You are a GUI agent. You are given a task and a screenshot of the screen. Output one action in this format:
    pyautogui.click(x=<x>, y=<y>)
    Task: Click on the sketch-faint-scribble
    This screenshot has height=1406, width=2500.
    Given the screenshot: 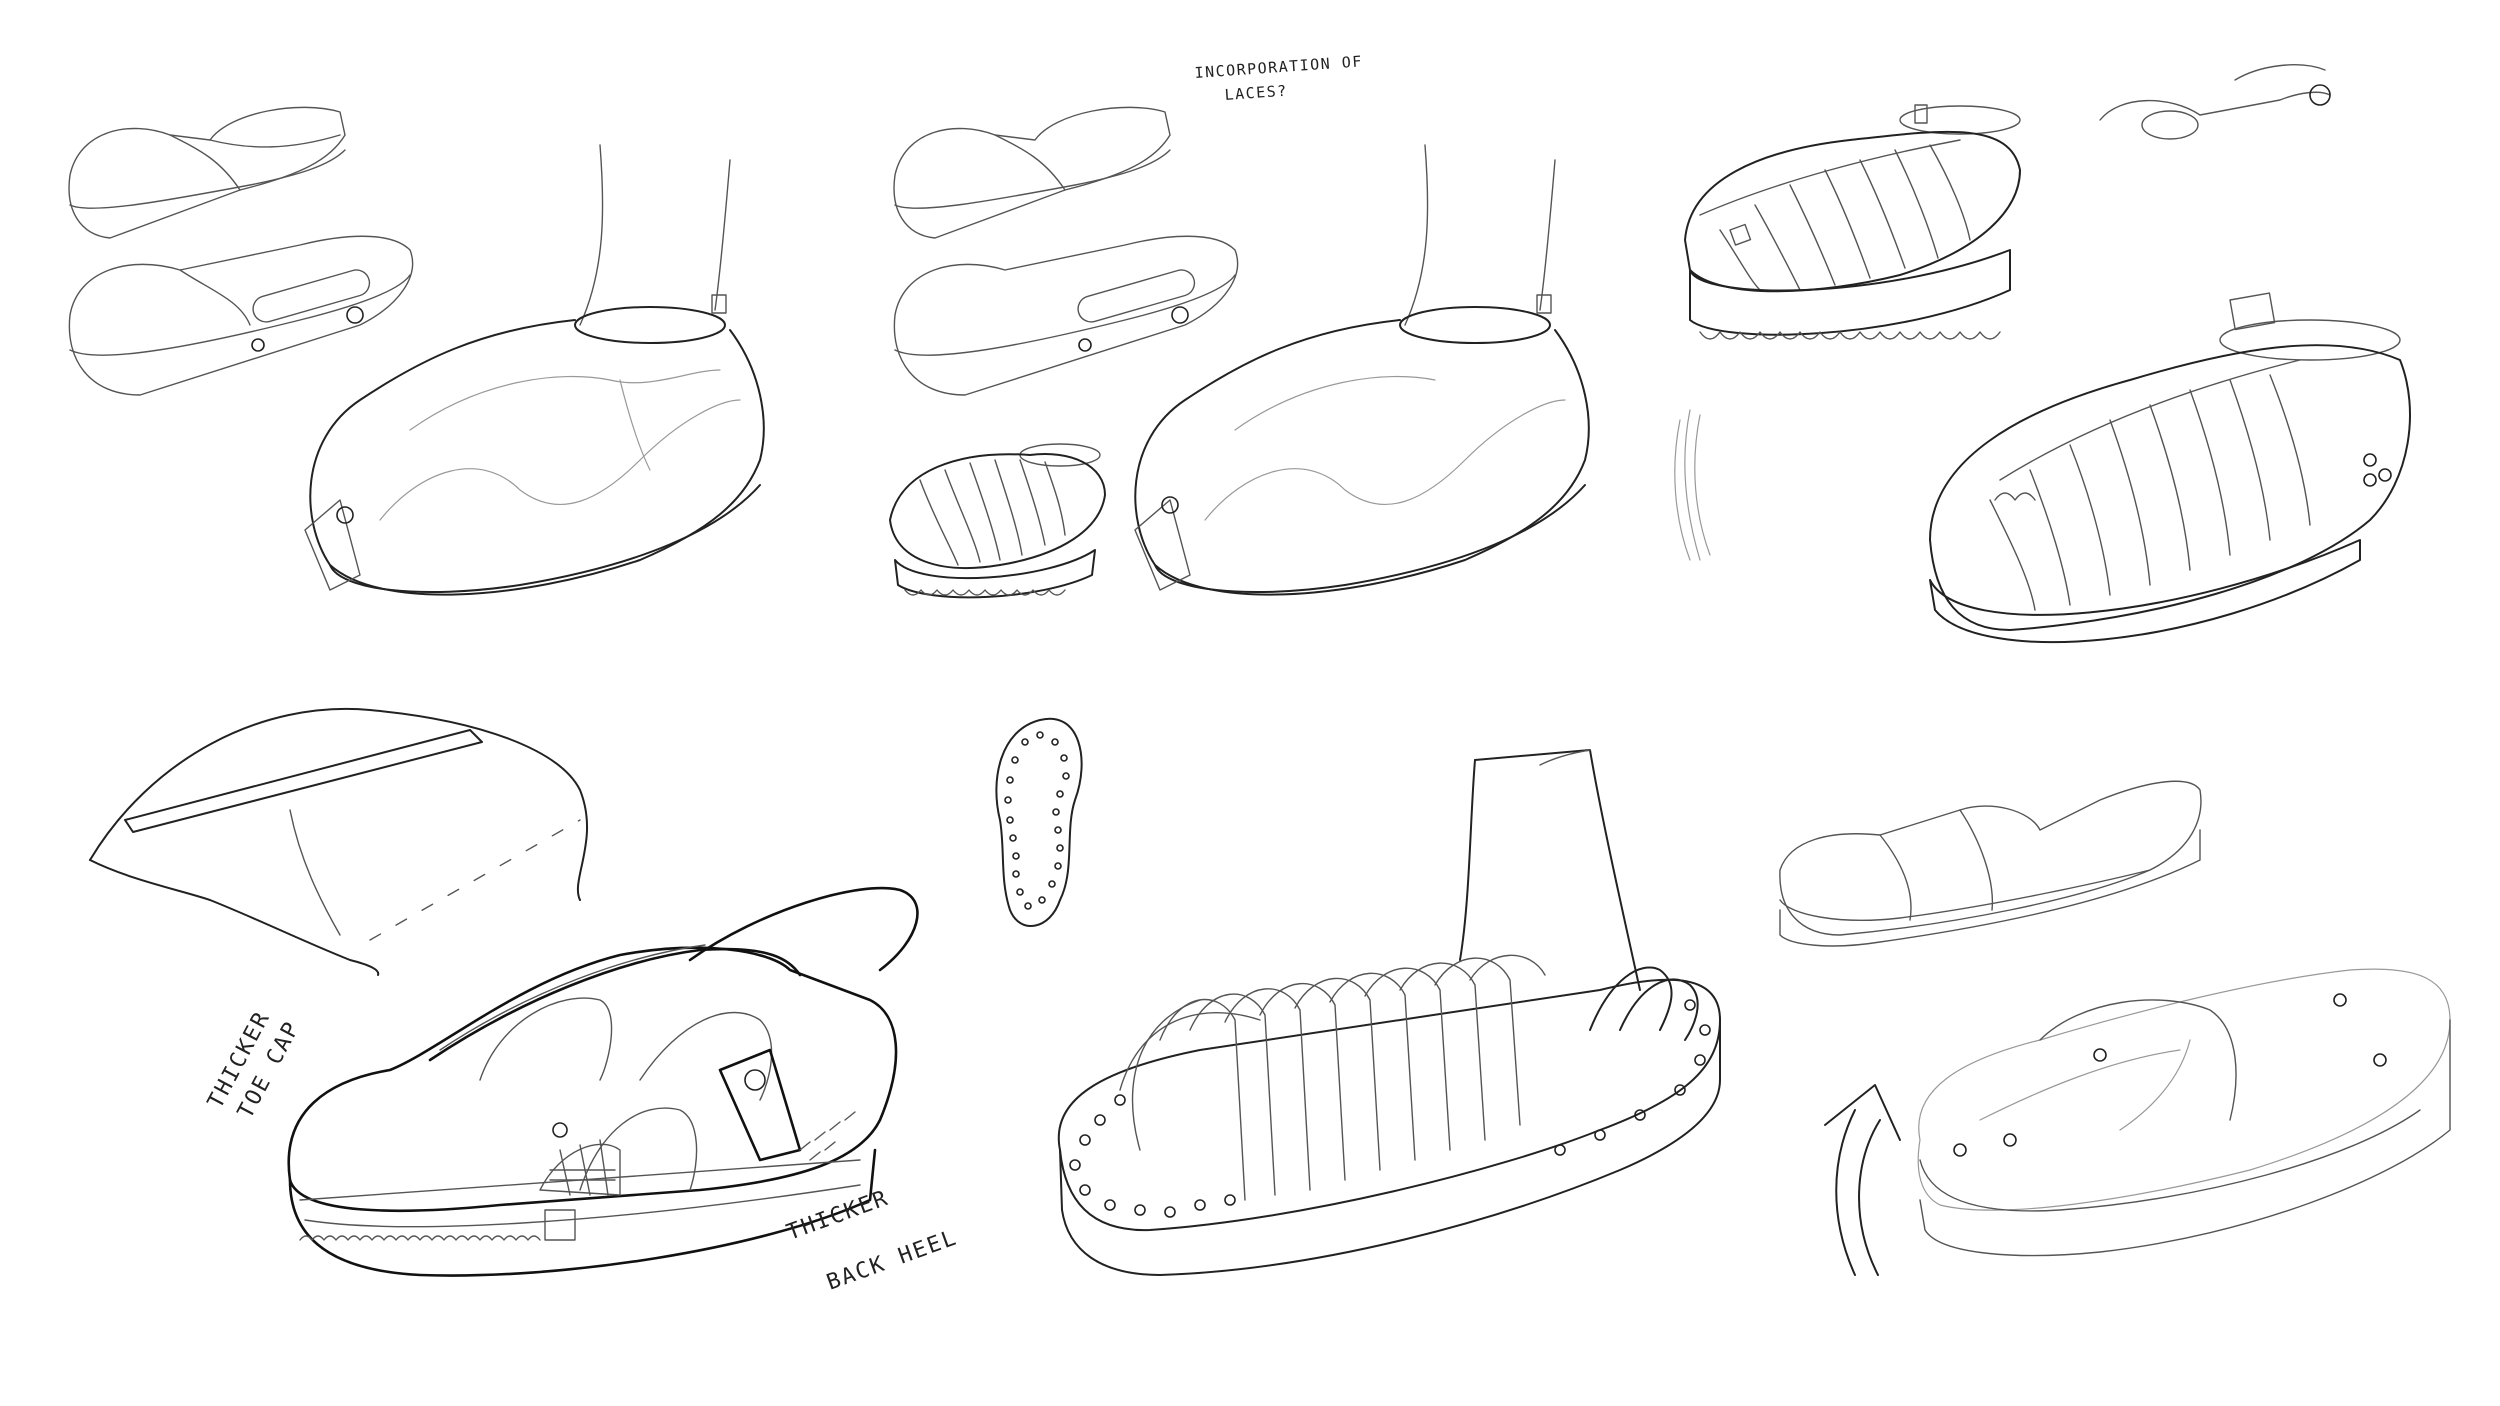 What is the action you would take?
    pyautogui.click(x=1692, y=485)
    